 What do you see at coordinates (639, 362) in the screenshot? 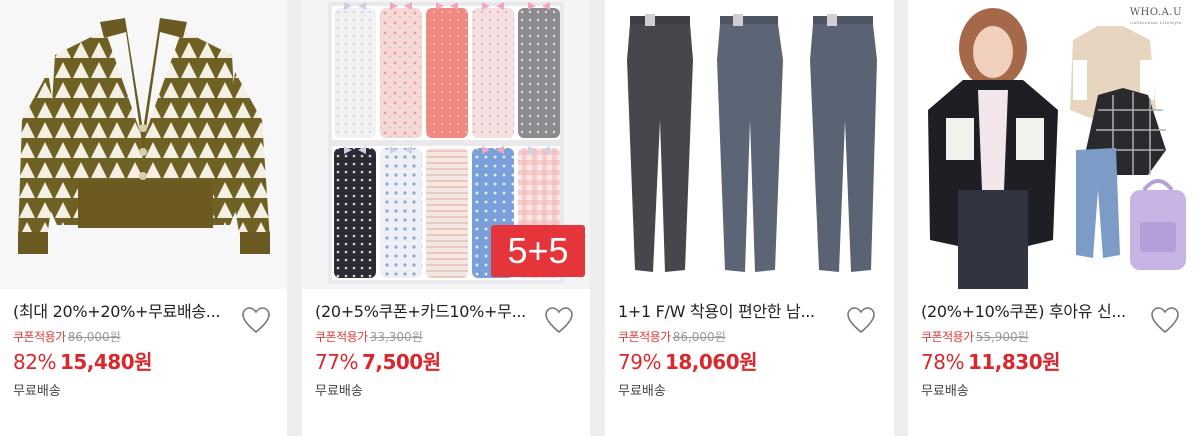
I see `discount-rate: 79%` at bounding box center [639, 362].